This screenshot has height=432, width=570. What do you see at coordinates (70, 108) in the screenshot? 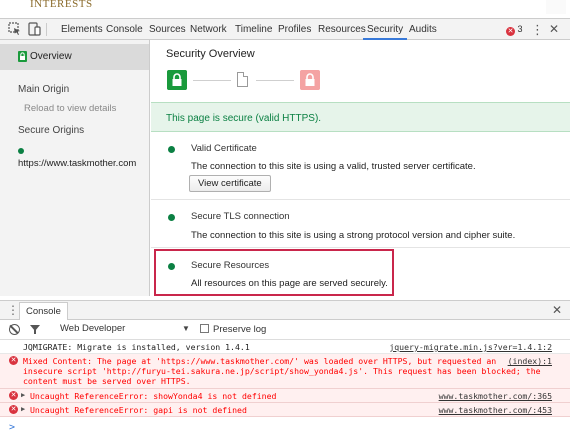
I see `reload-hint: Reload to view details` at bounding box center [70, 108].